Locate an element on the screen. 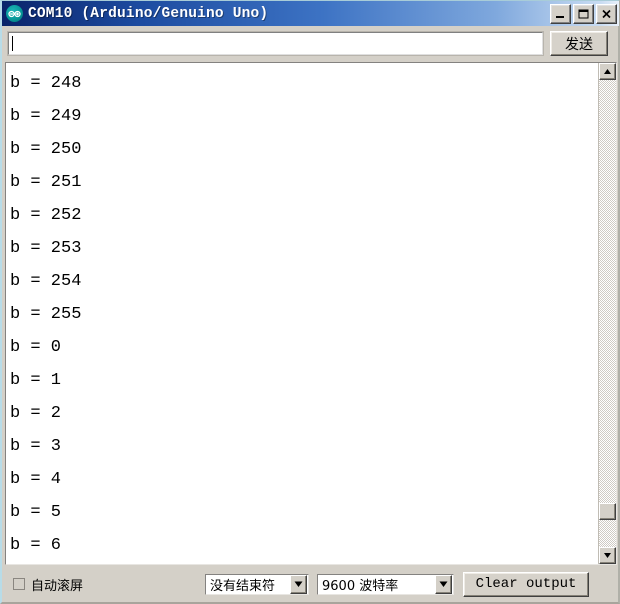 This screenshot has height=604, width=620. scroll-down-button is located at coordinates (607, 555).